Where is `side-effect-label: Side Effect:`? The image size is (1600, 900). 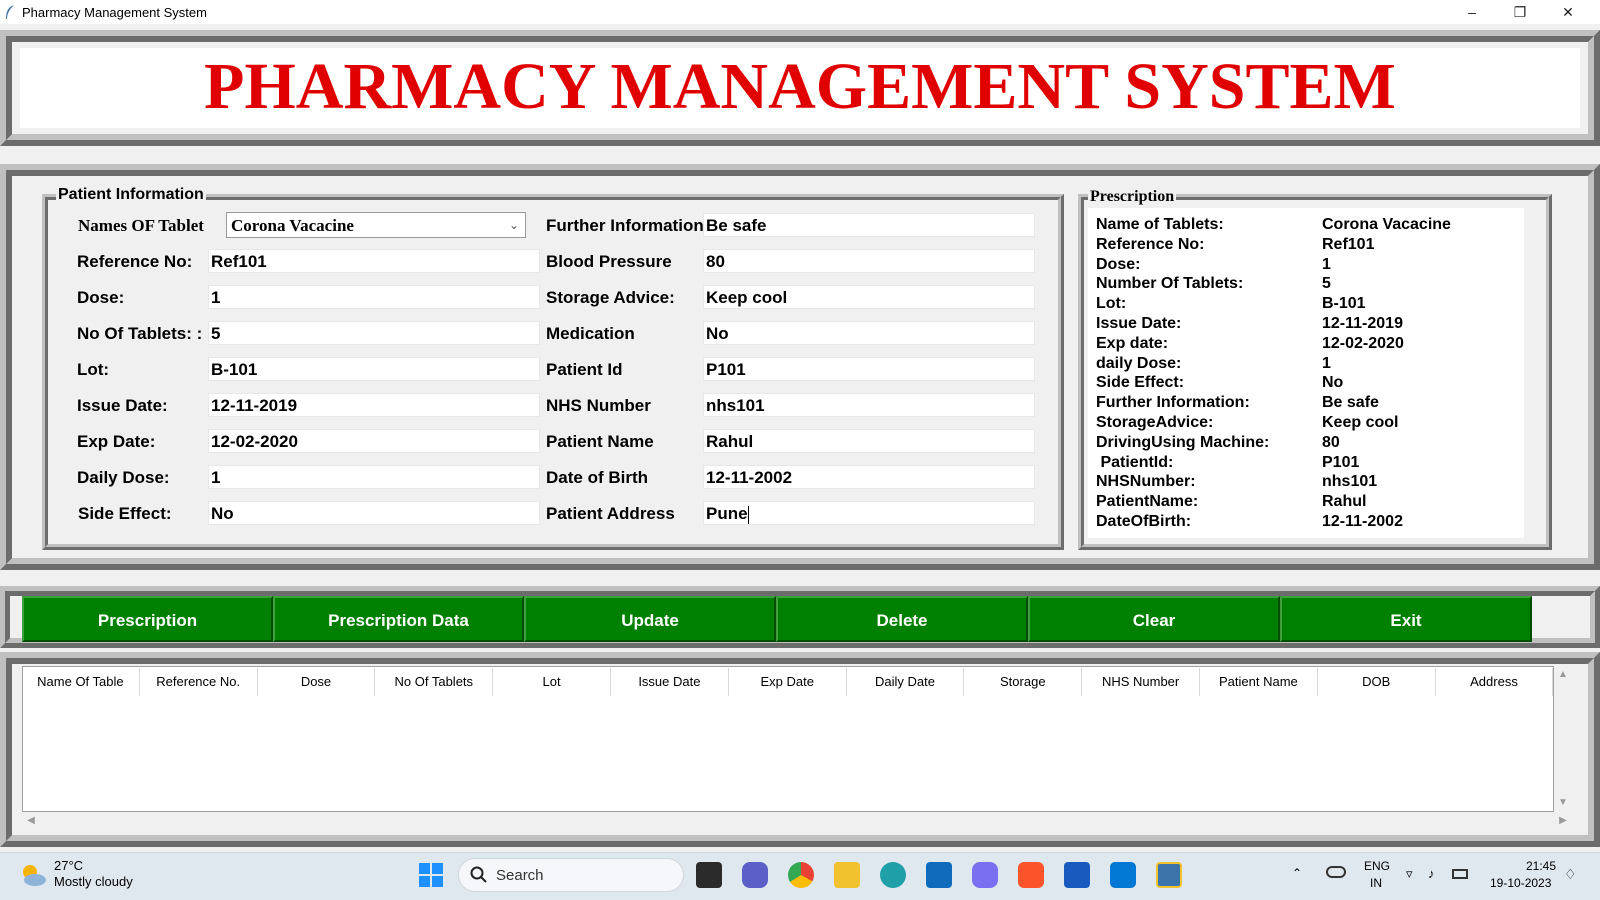 side-effect-label: Side Effect: is located at coordinates (125, 513).